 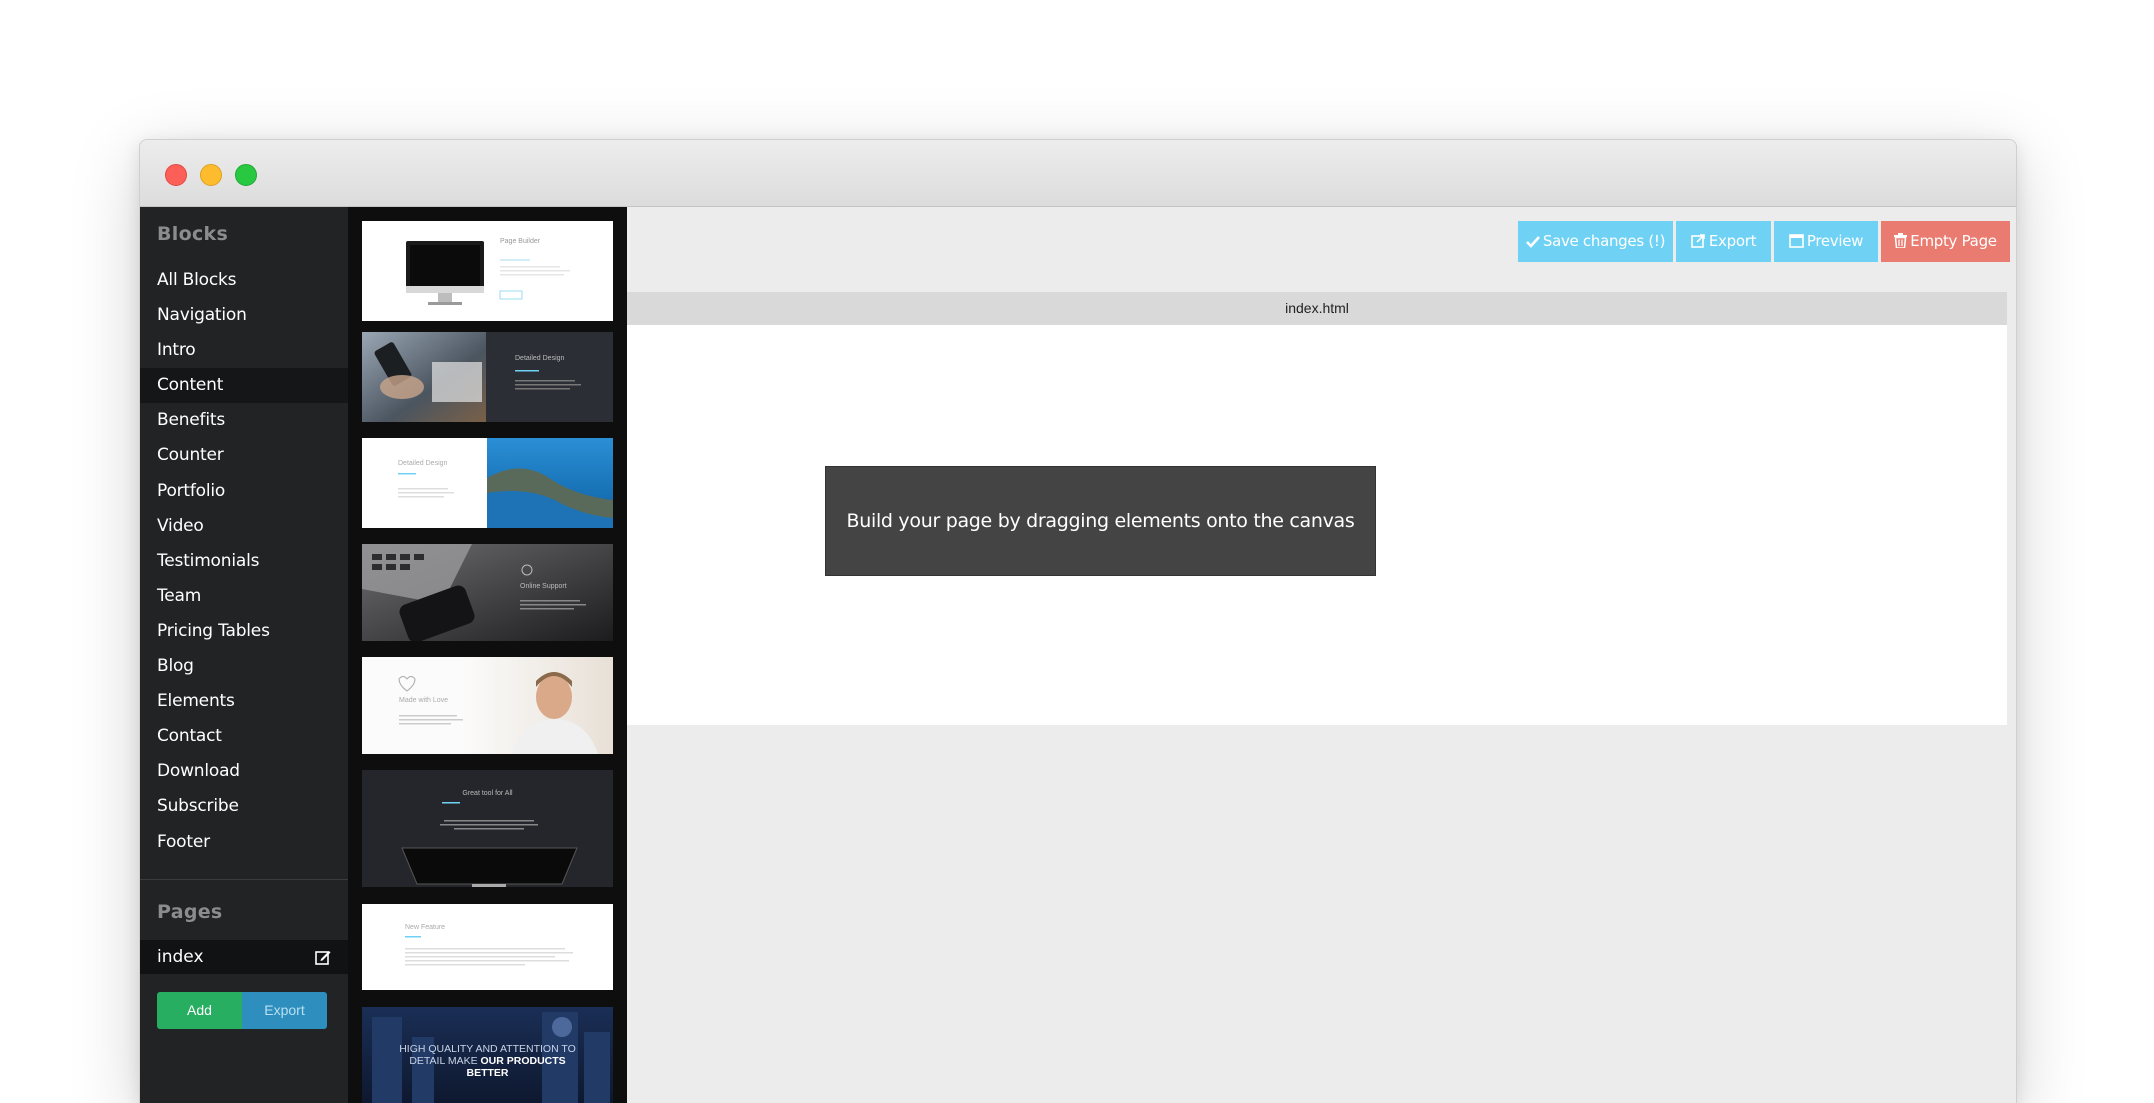 I want to click on empty-page-button: Empty Page, so click(x=1945, y=241).